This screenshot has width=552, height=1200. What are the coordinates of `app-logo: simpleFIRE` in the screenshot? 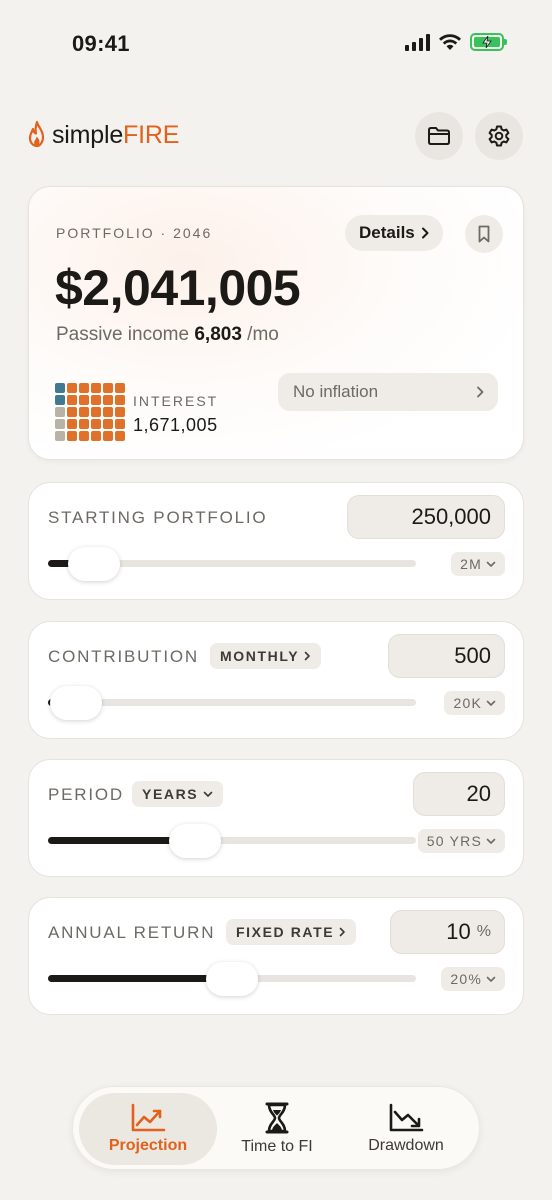 It's located at (102, 135).